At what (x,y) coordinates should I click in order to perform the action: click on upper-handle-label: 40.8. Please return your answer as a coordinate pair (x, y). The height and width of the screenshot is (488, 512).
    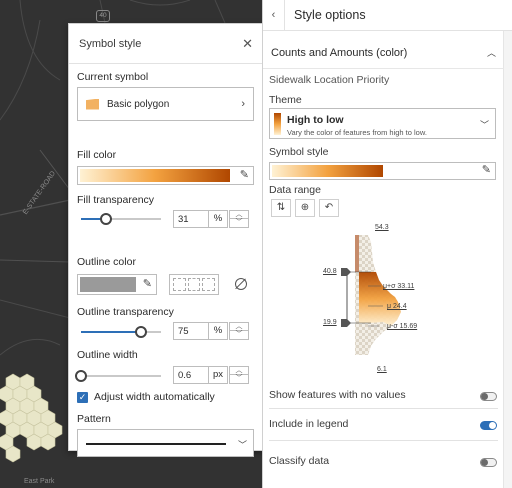
    Looking at the image, I should click on (330, 271).